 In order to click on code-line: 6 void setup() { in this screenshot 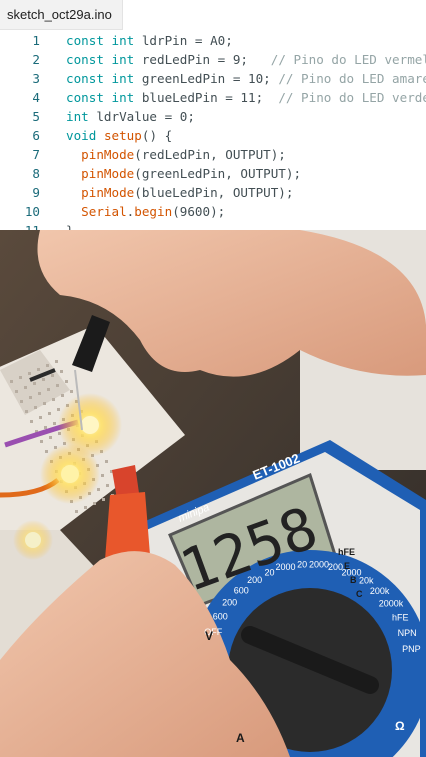, I will do `click(213, 135)`.